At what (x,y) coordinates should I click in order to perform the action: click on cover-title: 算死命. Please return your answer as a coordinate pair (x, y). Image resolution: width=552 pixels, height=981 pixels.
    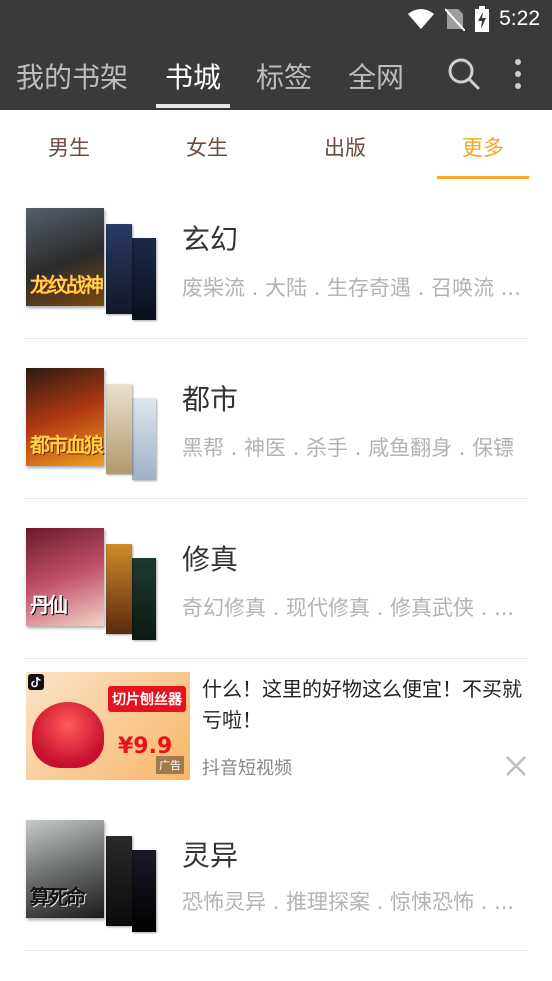
    Looking at the image, I should click on (58, 897).